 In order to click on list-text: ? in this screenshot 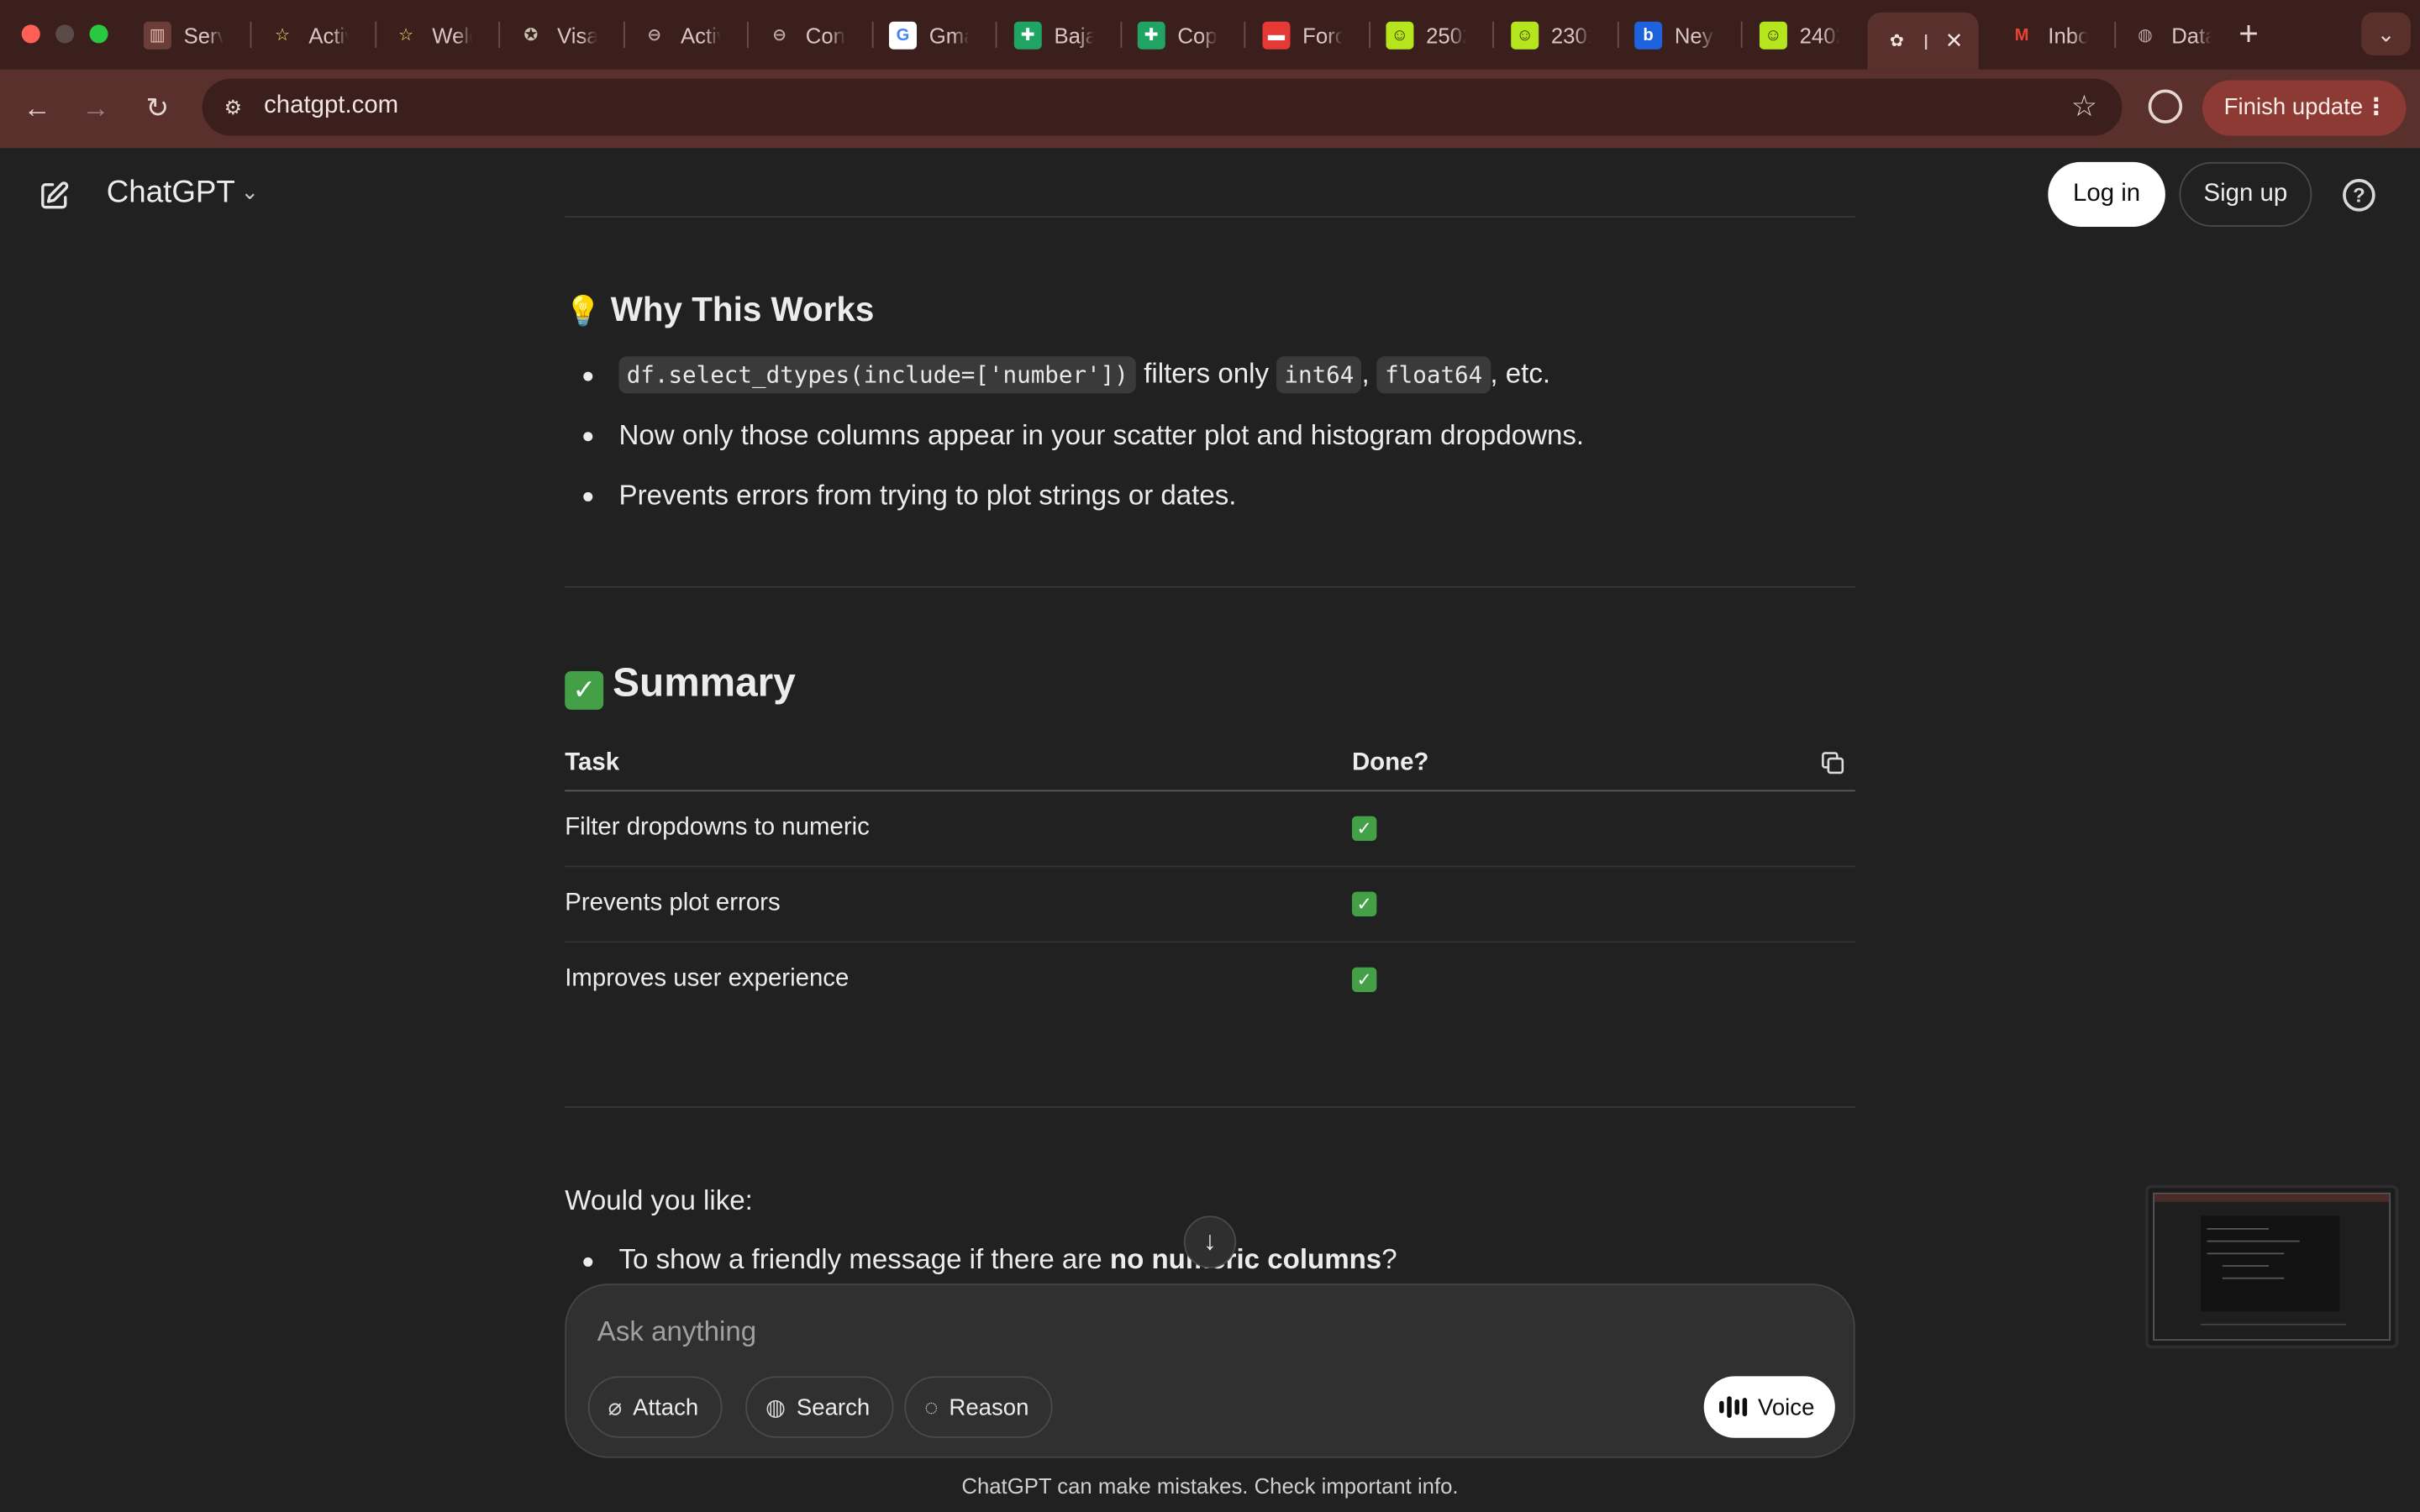, I will do `click(1389, 1259)`.